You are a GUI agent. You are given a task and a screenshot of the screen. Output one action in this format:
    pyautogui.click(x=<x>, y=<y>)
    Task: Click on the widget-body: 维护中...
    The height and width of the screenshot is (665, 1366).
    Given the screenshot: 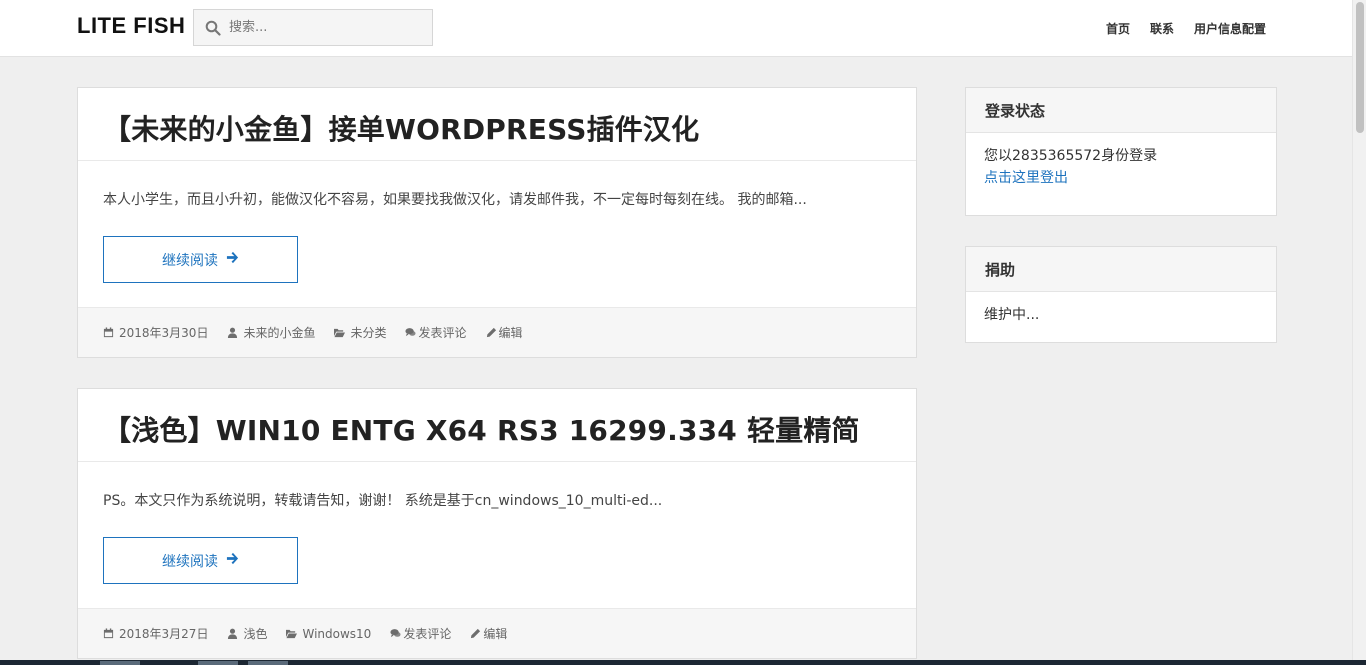 What is the action you would take?
    pyautogui.click(x=1121, y=315)
    